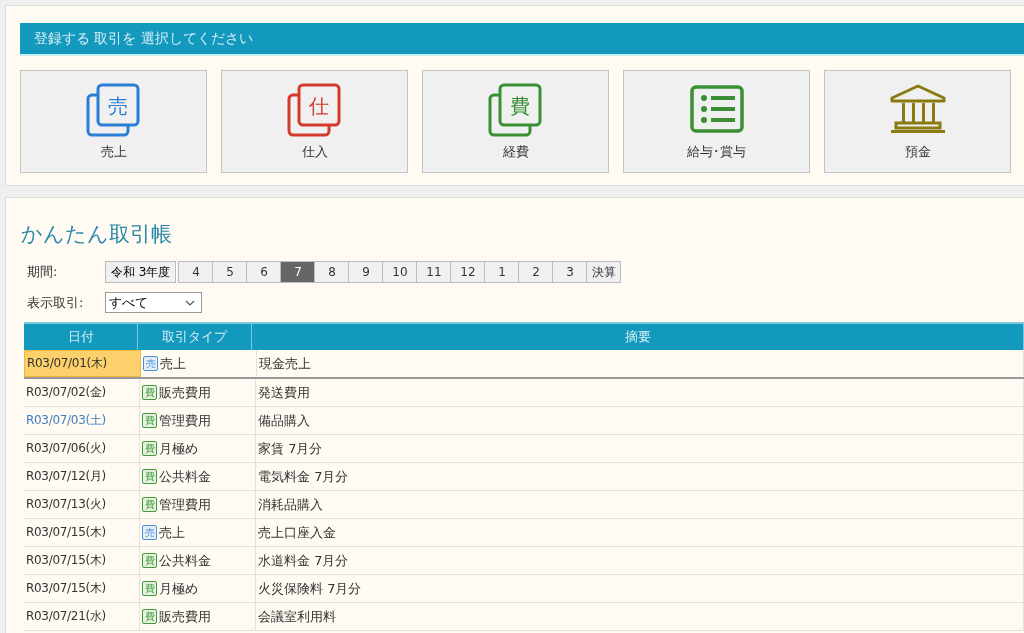 The width and height of the screenshot is (1024, 633). What do you see at coordinates (264, 272) in the screenshot?
I see `month-tab: 6` at bounding box center [264, 272].